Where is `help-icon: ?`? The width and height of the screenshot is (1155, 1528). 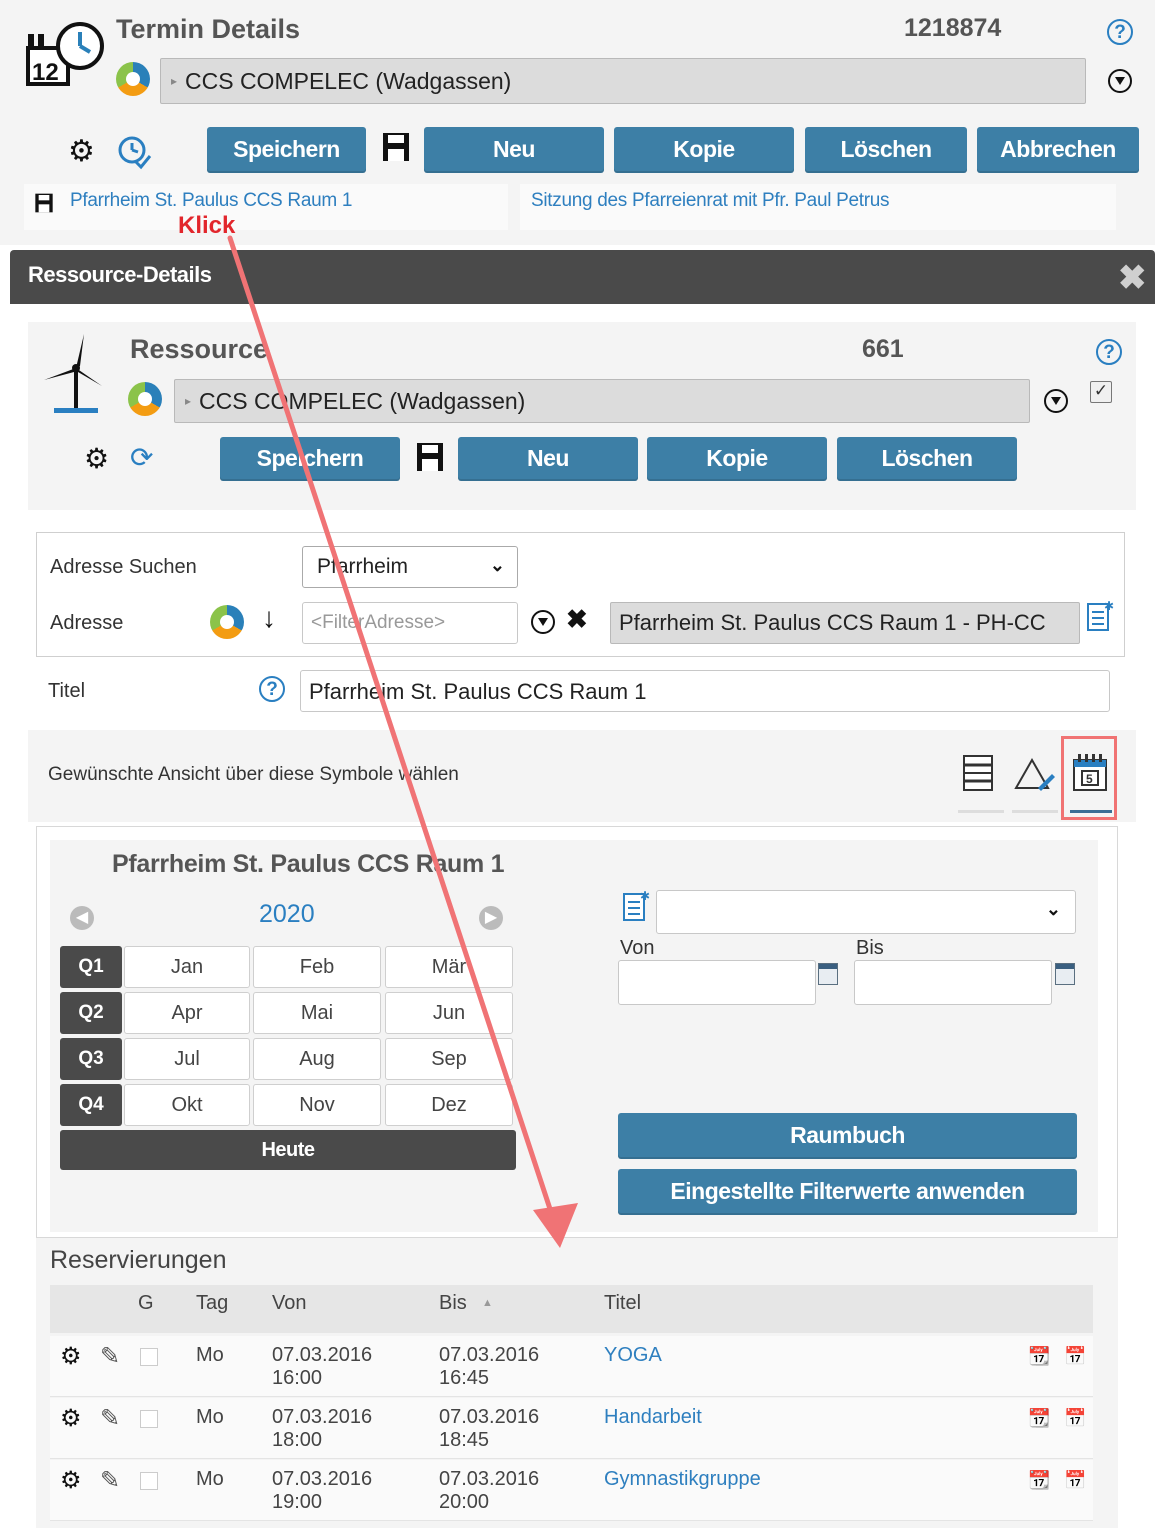 help-icon: ? is located at coordinates (1120, 32).